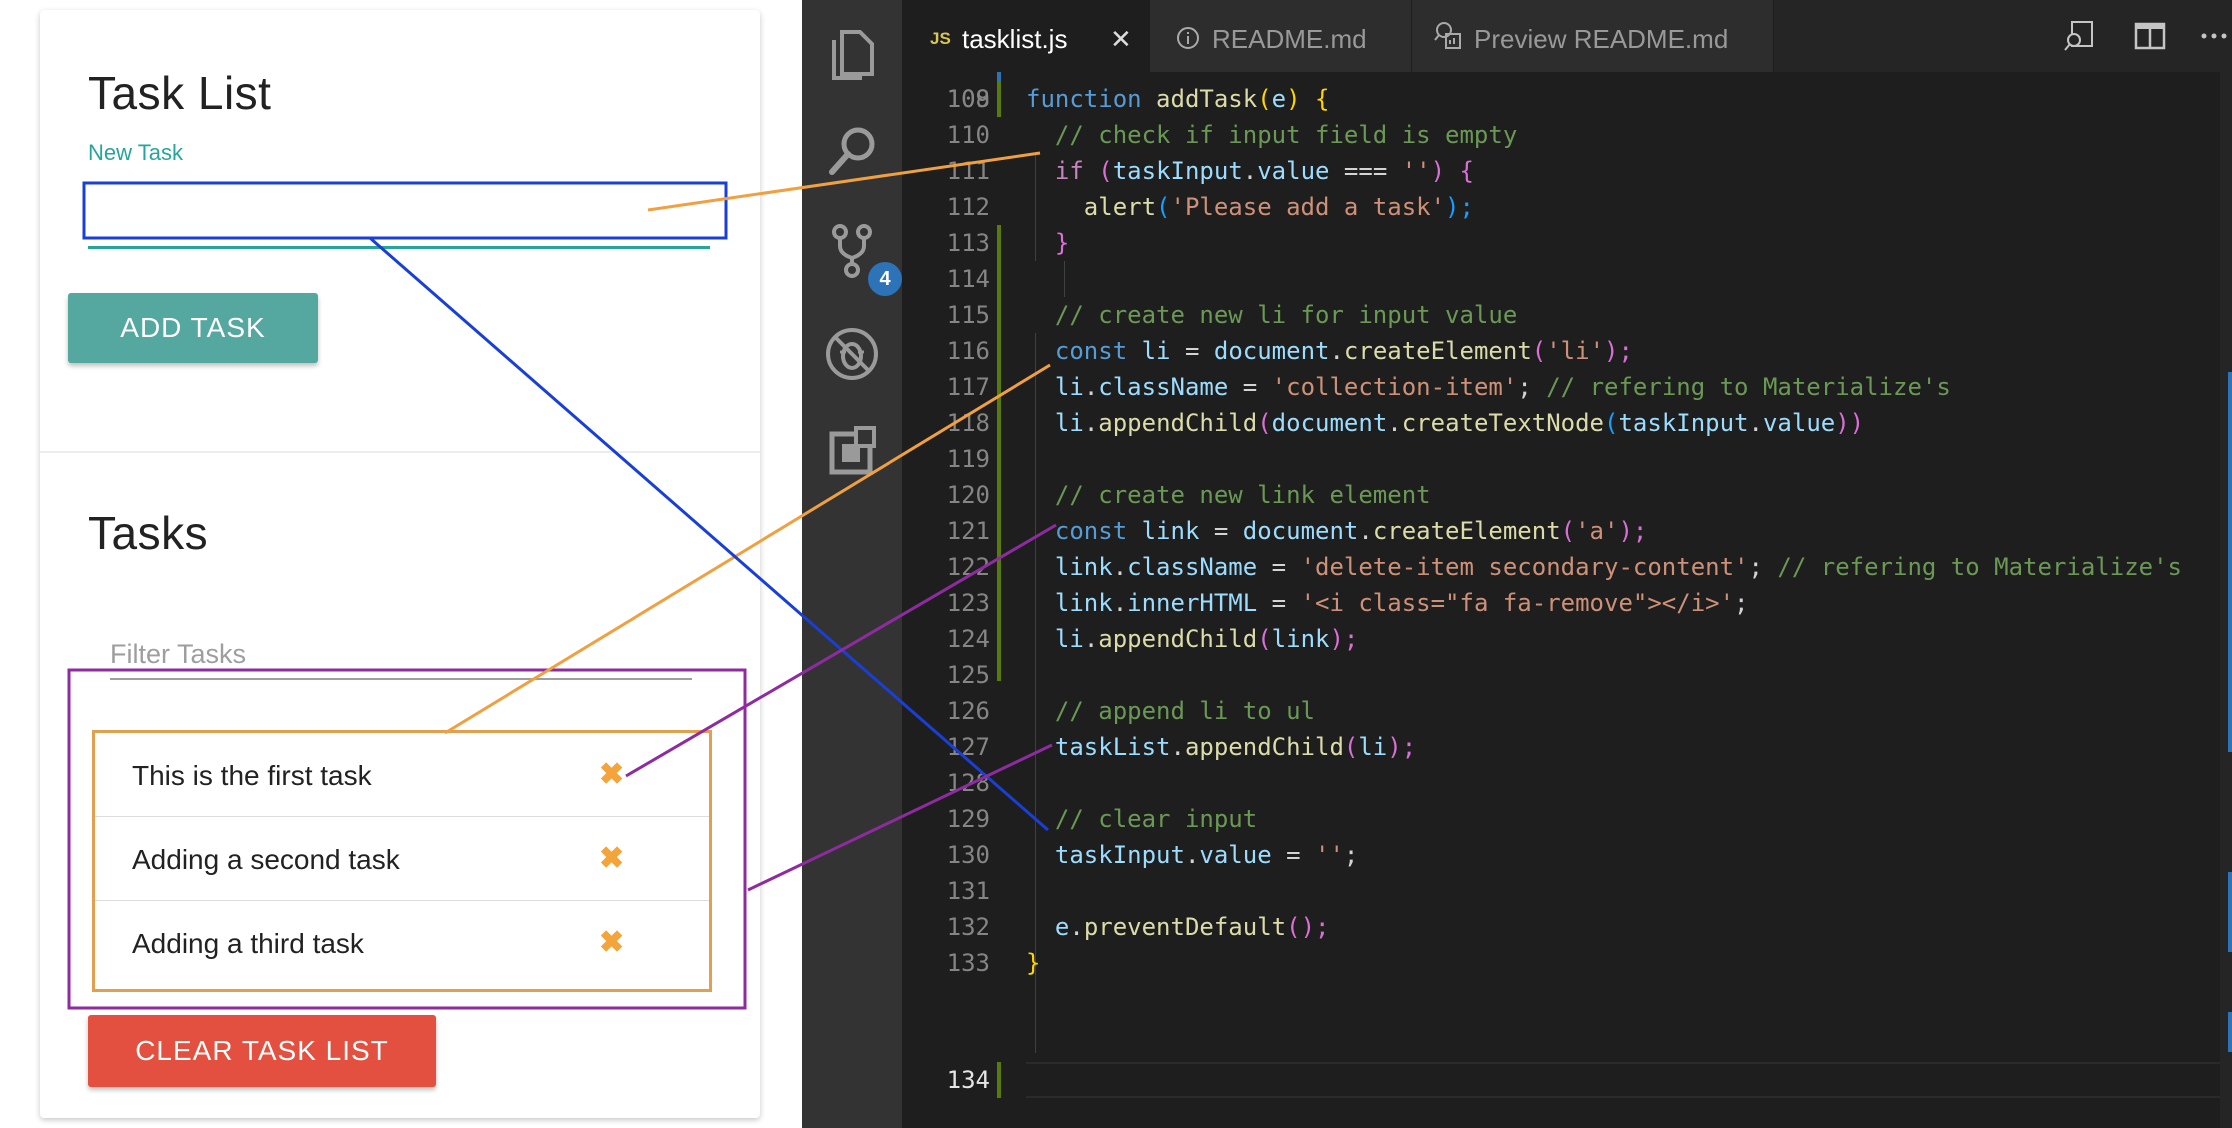  What do you see at coordinates (1293, 99) in the screenshot?
I see `paren: )` at bounding box center [1293, 99].